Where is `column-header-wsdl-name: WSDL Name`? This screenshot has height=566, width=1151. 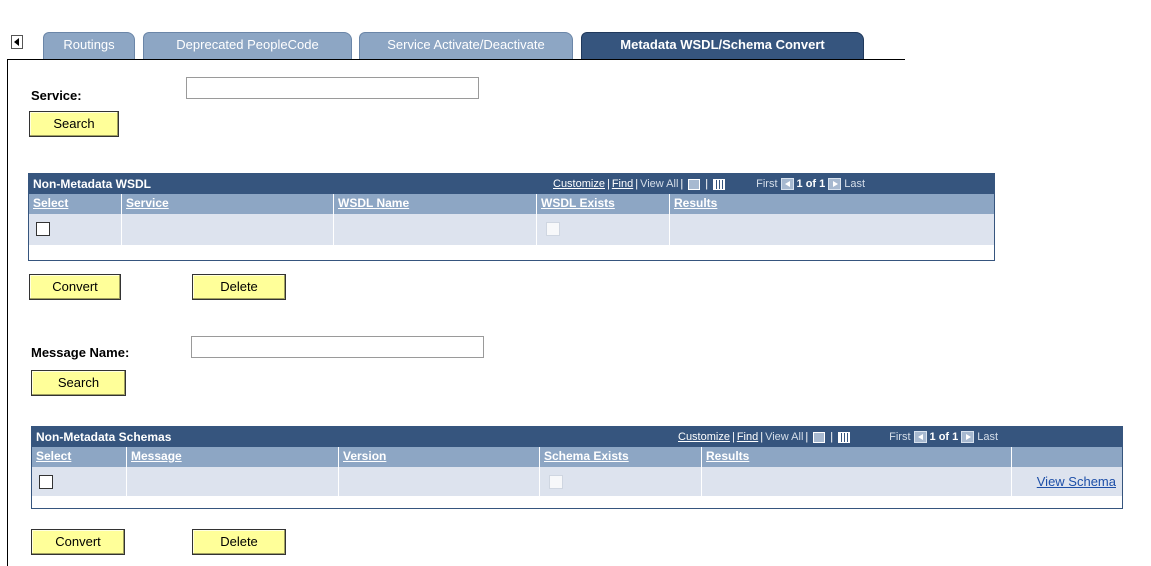
column-header-wsdl-name: WSDL Name is located at coordinates (373, 203).